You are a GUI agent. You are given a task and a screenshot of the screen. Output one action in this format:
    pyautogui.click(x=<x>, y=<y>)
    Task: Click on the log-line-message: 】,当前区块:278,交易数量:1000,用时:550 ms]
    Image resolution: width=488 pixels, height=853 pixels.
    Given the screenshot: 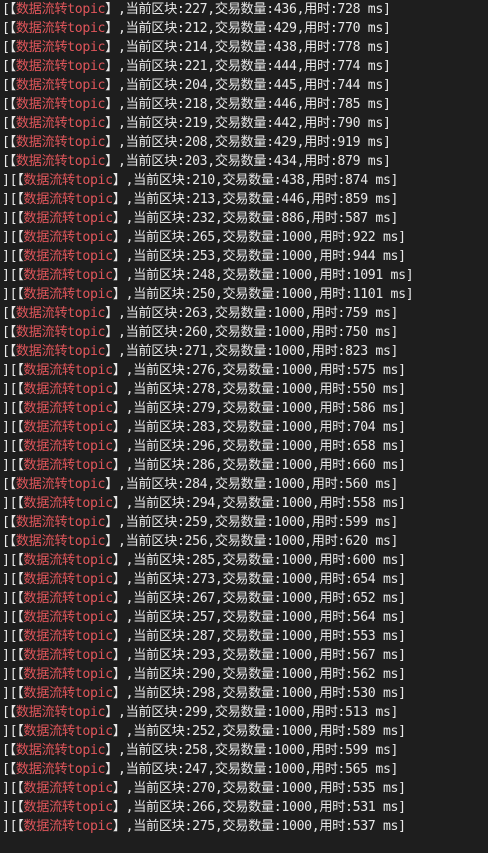 What is the action you would take?
    pyautogui.click(x=259, y=389)
    